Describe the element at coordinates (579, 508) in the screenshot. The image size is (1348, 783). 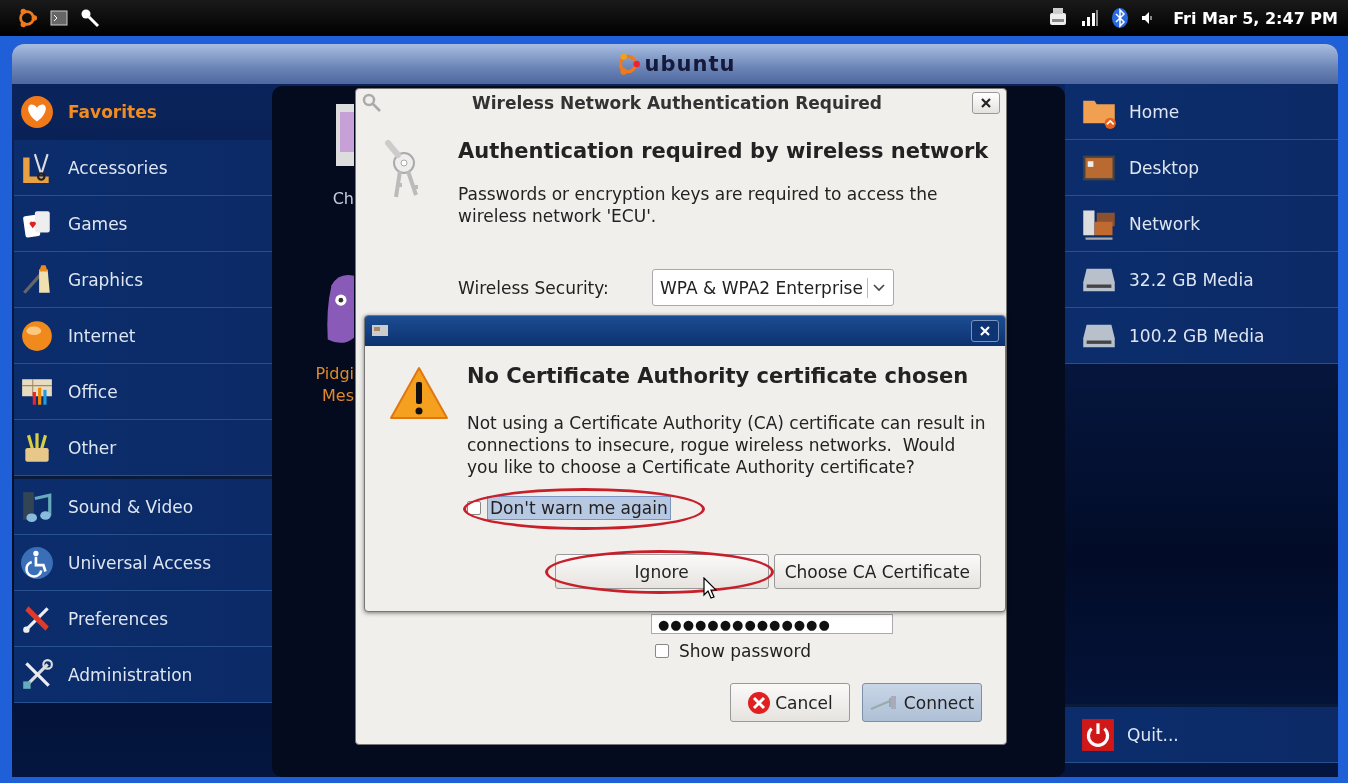
I see `checkbox-label: Don't warn me again` at that location.